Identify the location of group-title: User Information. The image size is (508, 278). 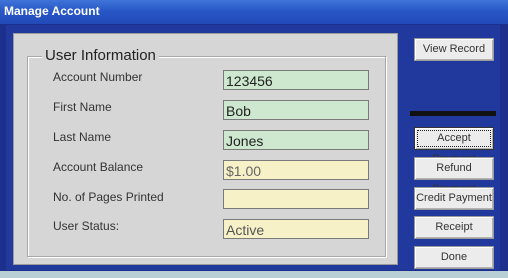
(100, 55).